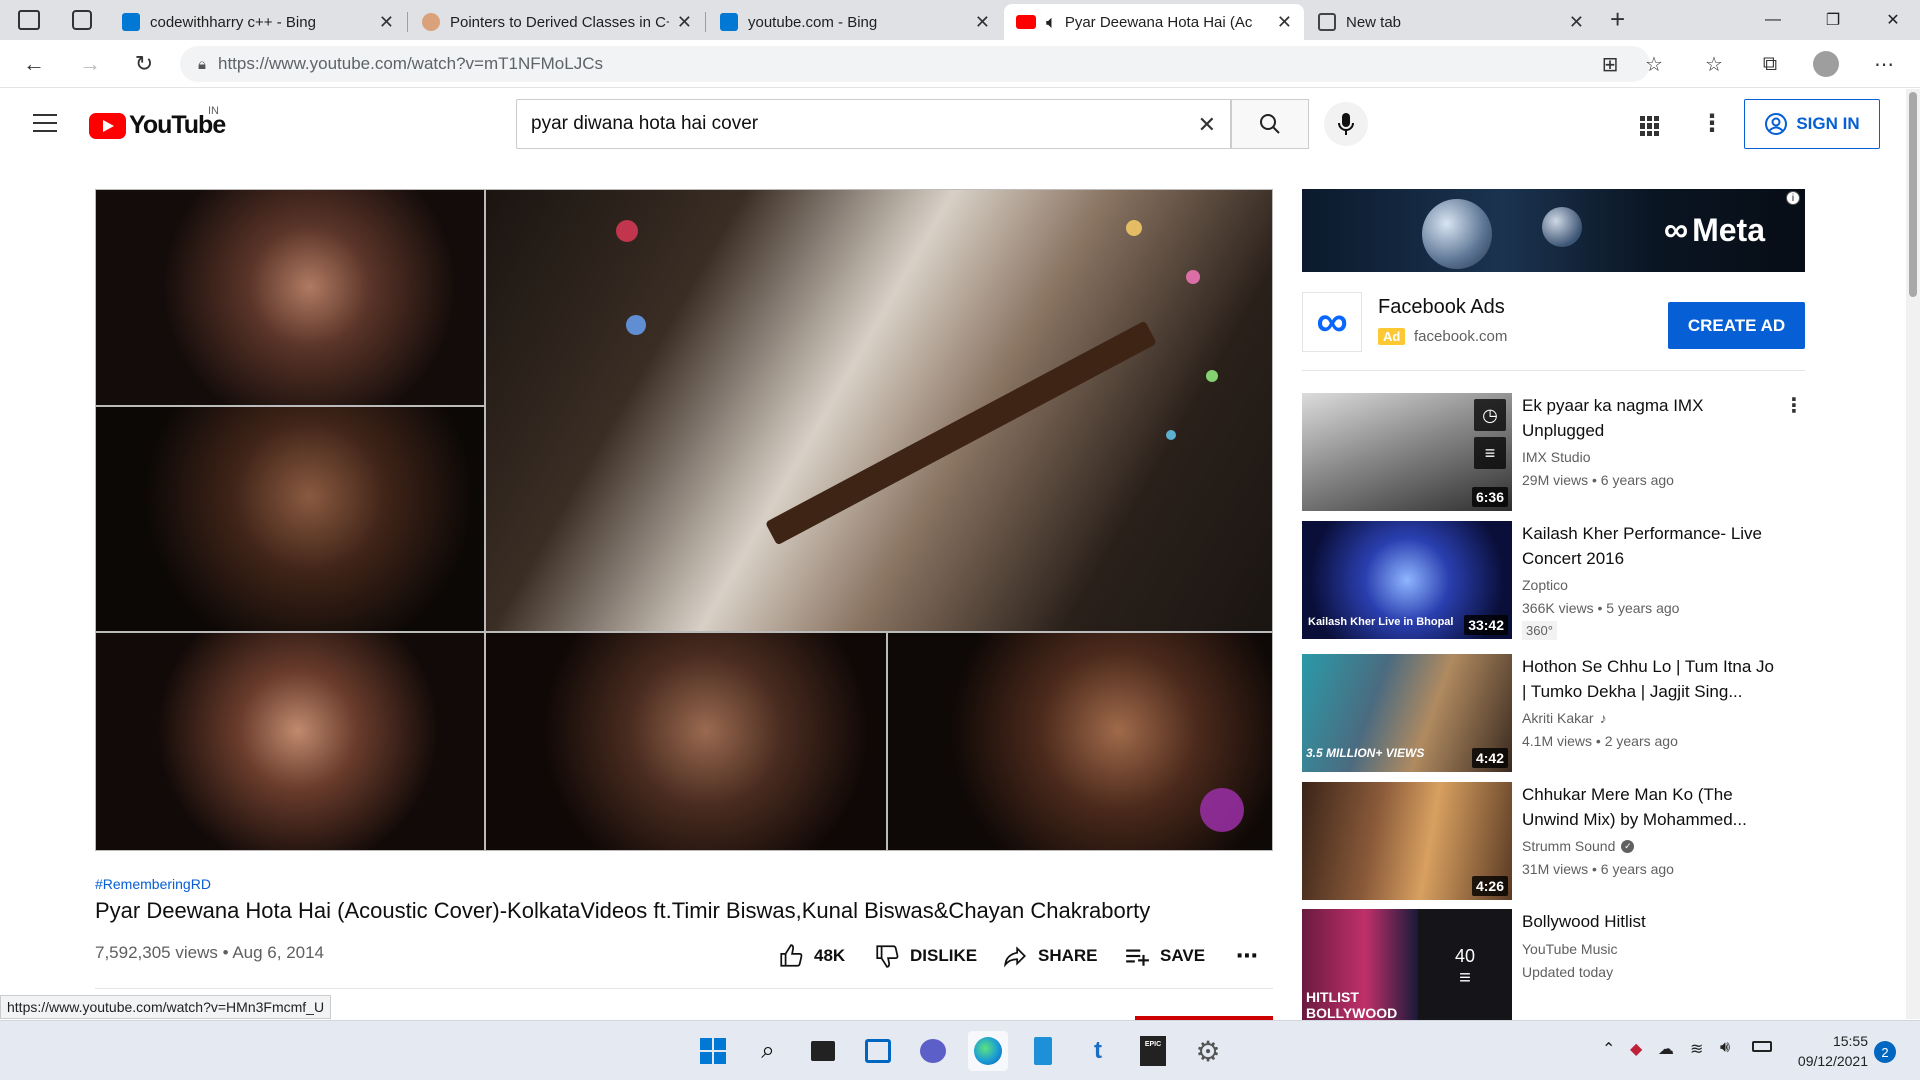  What do you see at coordinates (34, 64) in the screenshot?
I see `back-button: ←` at bounding box center [34, 64].